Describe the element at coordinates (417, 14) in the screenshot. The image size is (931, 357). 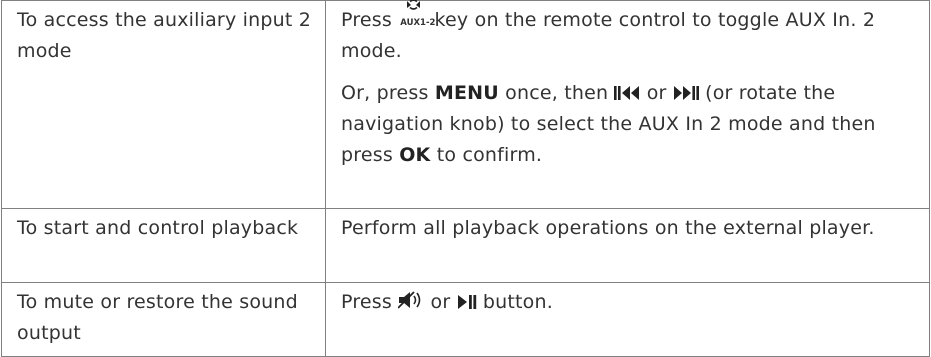
I see `aux-toggle-icon: AUX1-2` at that location.